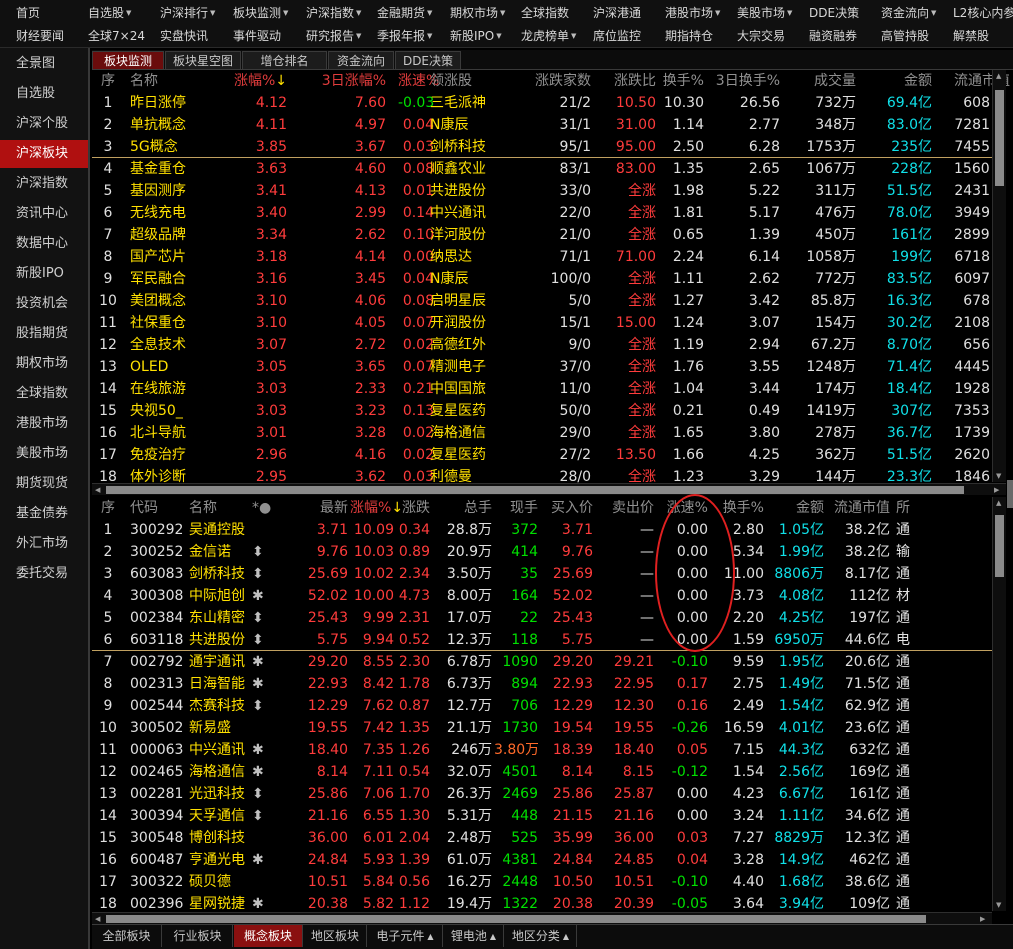 Image resolution: width=1013 pixels, height=949 pixels. What do you see at coordinates (548, 36) in the screenshot?
I see `menu-item: 龙虎榜单 ▼` at bounding box center [548, 36].